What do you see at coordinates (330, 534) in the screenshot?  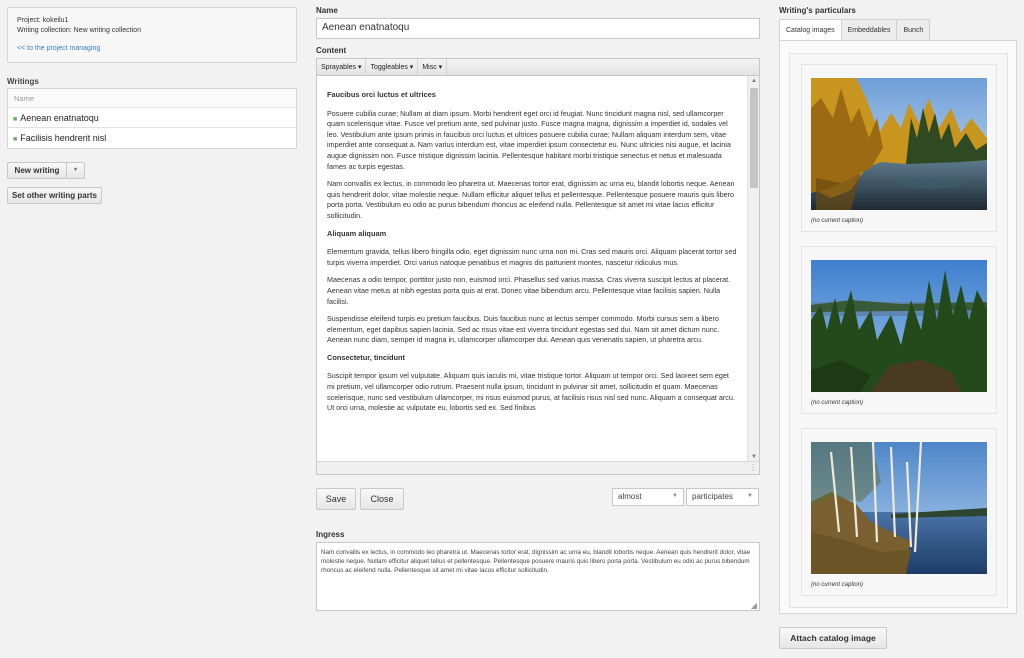 I see `ingress-label: Ingress` at bounding box center [330, 534].